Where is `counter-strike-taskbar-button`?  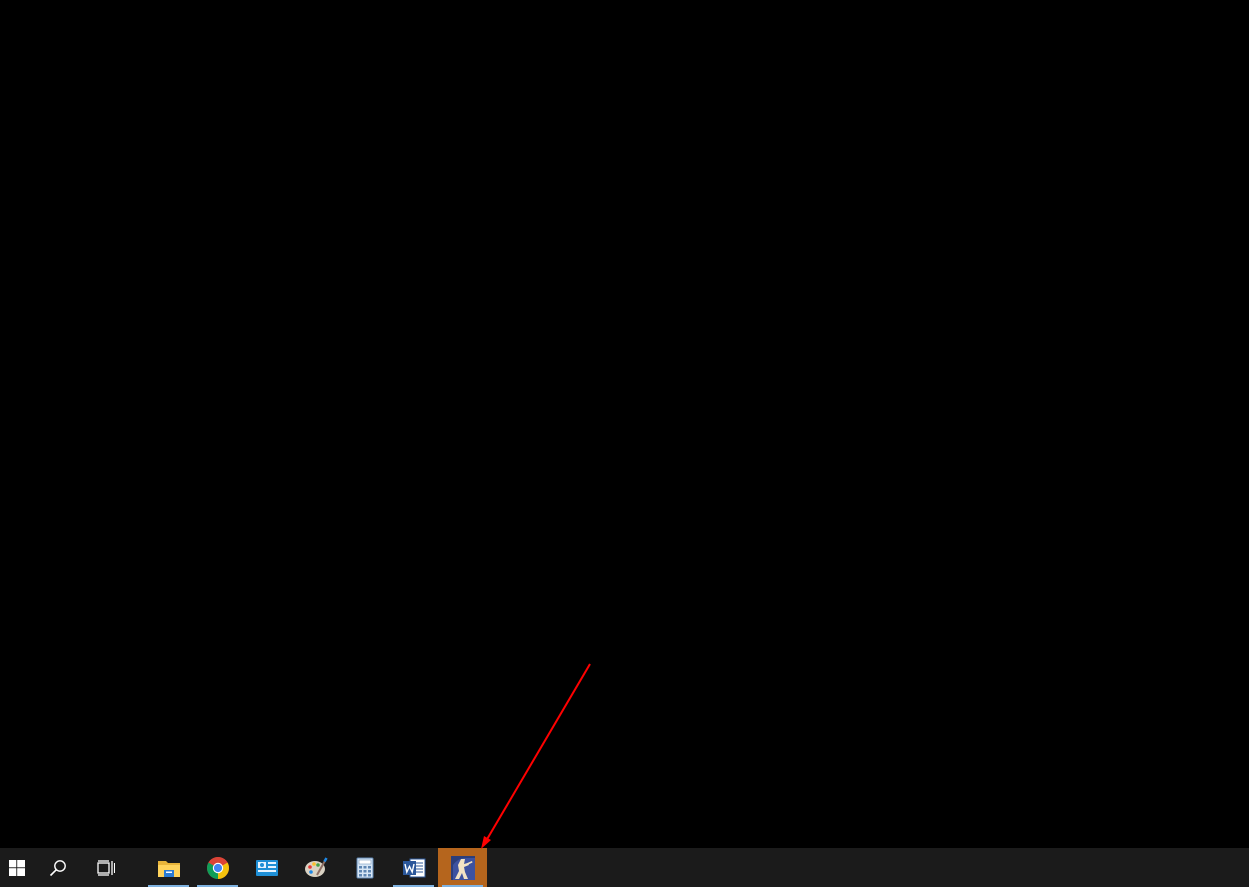 counter-strike-taskbar-button is located at coordinates (462, 867).